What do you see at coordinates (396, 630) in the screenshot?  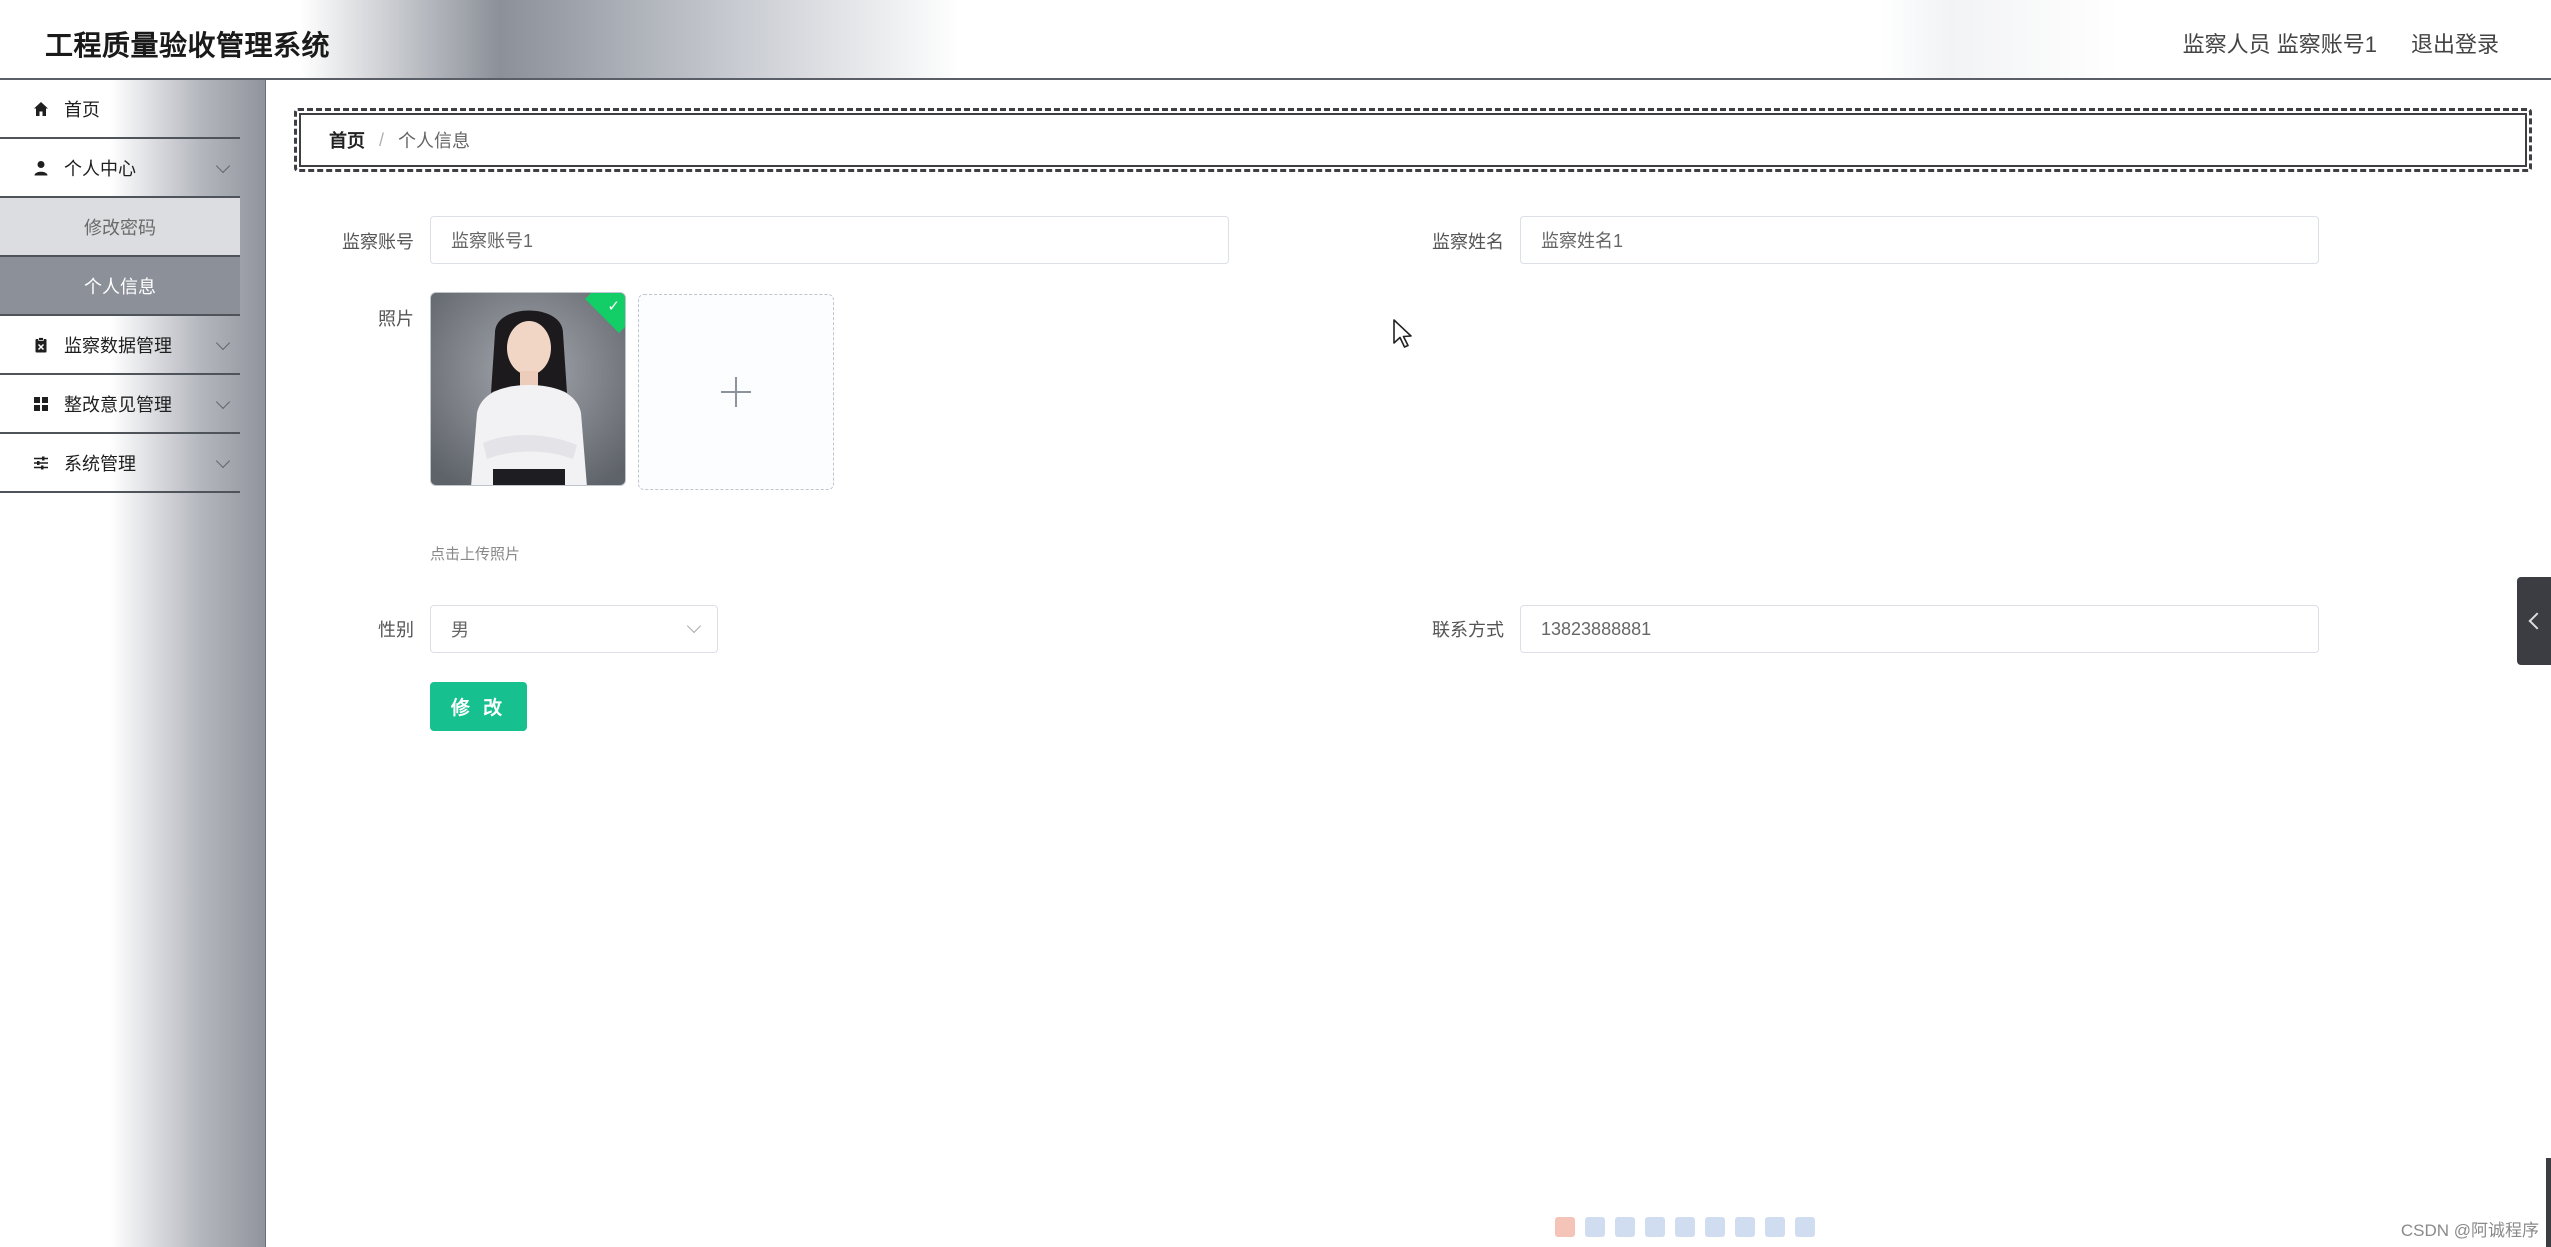 I see `gender-label: 性别` at bounding box center [396, 630].